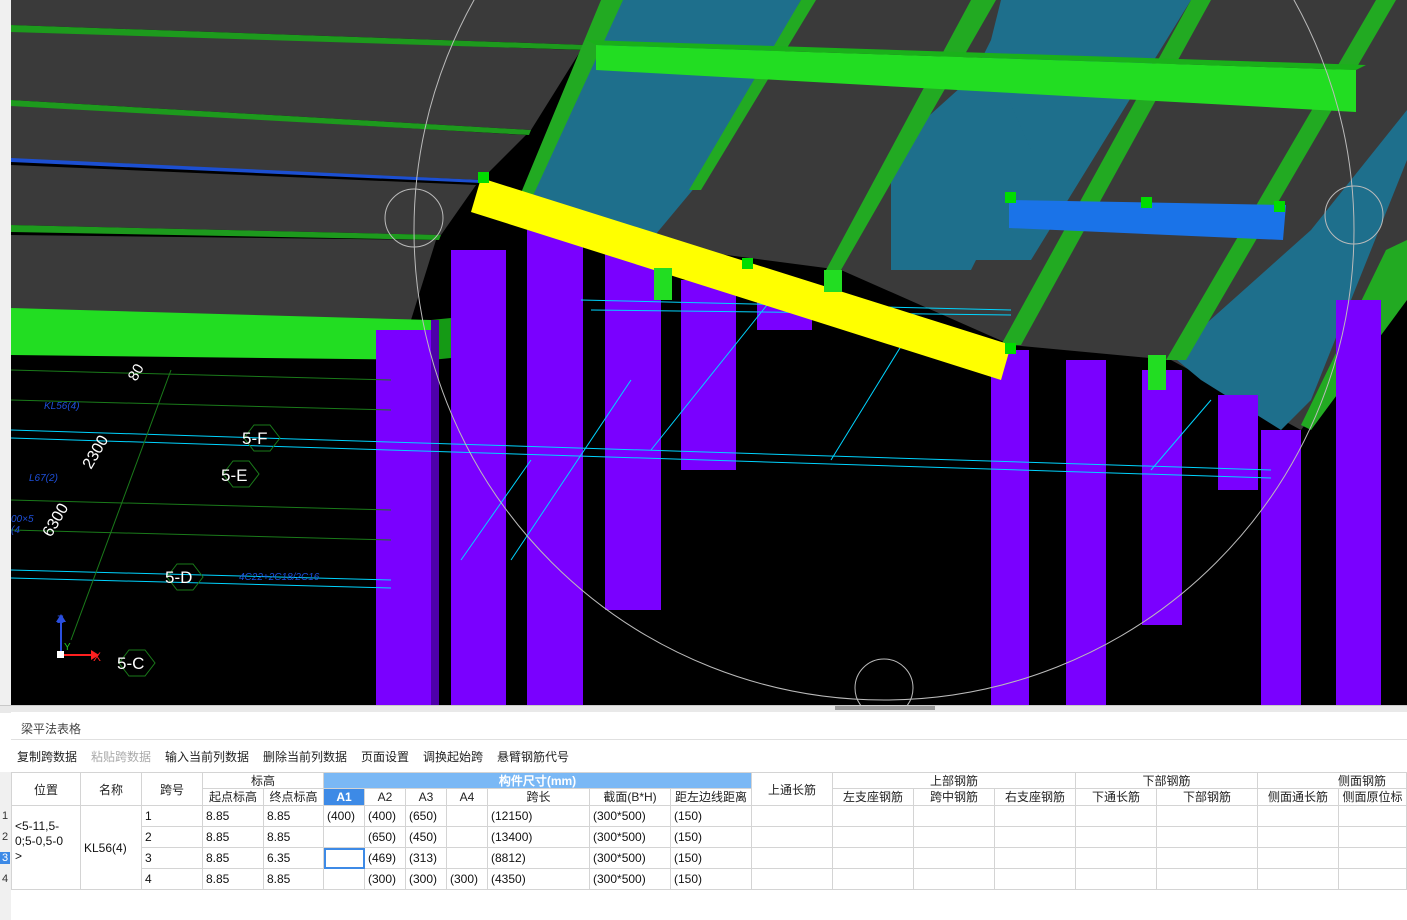 The width and height of the screenshot is (1407, 920). Describe the element at coordinates (305, 757) in the screenshot. I see `delete-column-data-button: 删除当前列数据` at that location.